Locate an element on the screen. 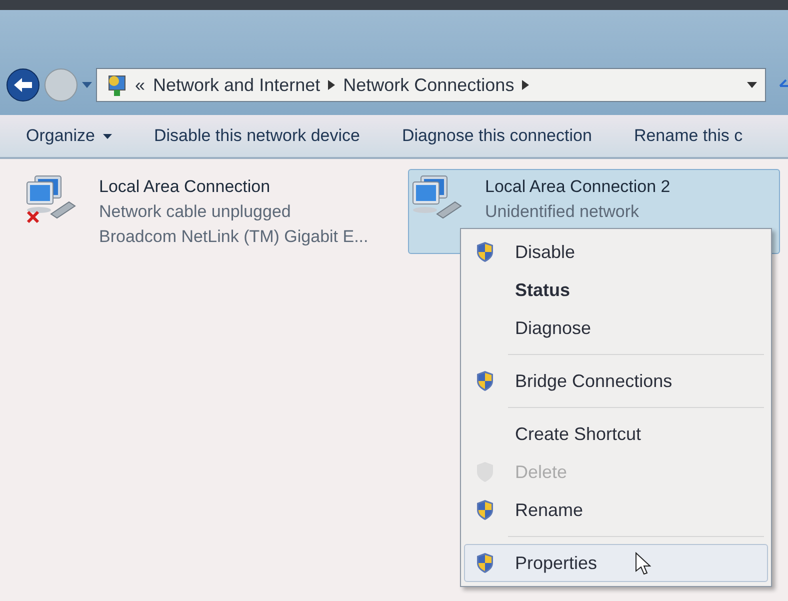 The height and width of the screenshot is (601, 788). menu-item-label: Delete is located at coordinates (541, 472).